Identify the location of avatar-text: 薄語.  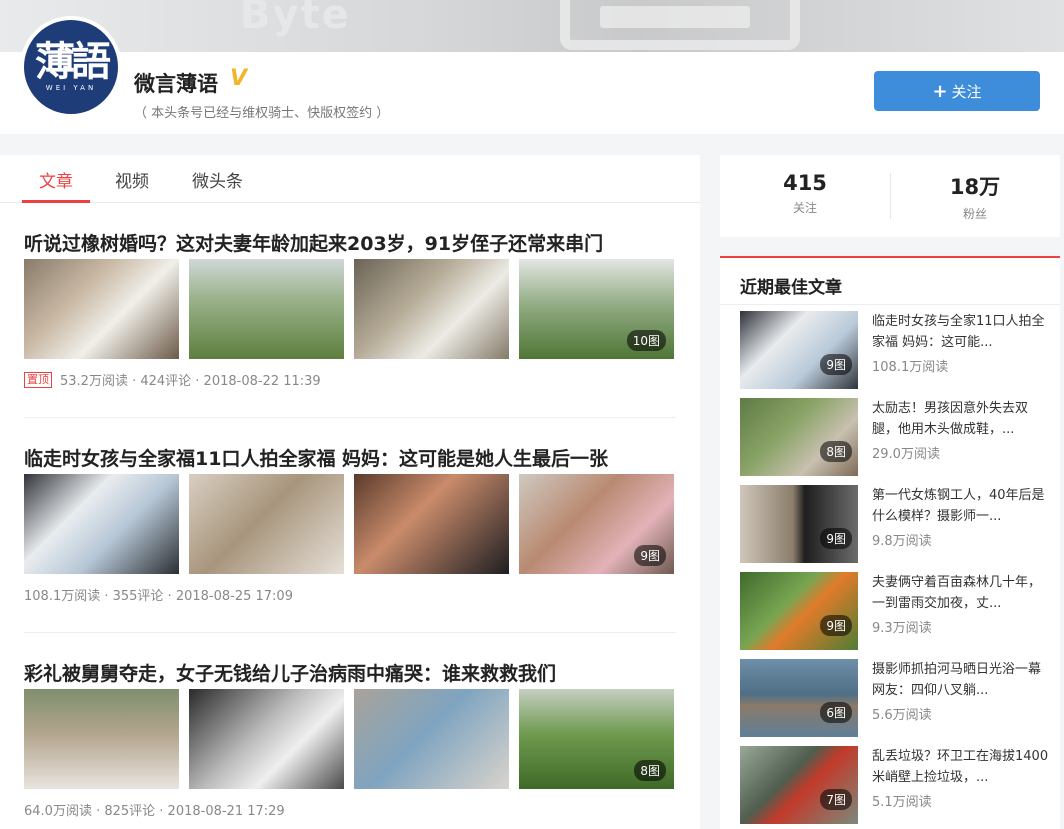
(73, 61).